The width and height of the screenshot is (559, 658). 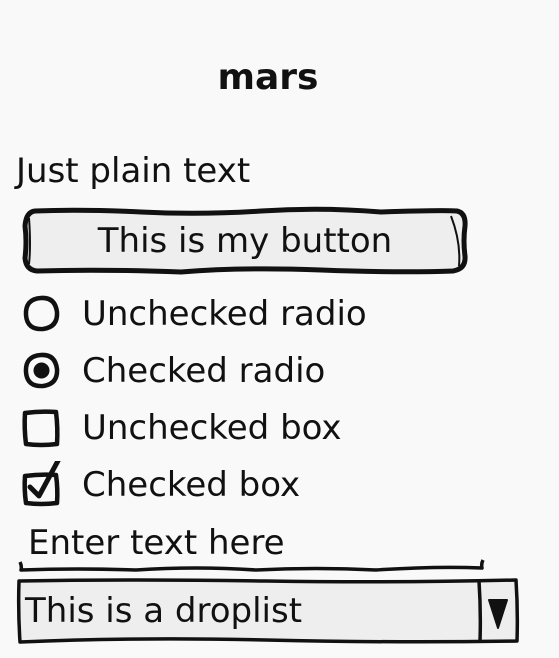 What do you see at coordinates (164, 611) in the screenshot?
I see `droplist-selected-value: This is a droplist` at bounding box center [164, 611].